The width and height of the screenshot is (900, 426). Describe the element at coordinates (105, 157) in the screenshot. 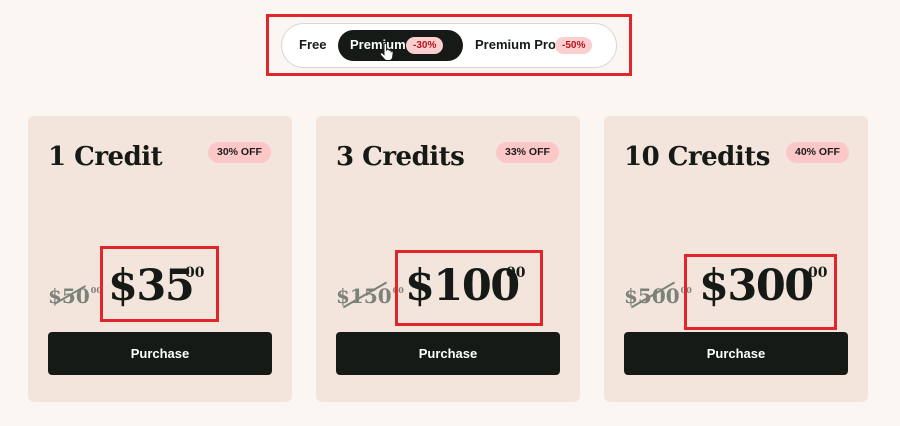

I see `card-title: 1 Credit` at that location.